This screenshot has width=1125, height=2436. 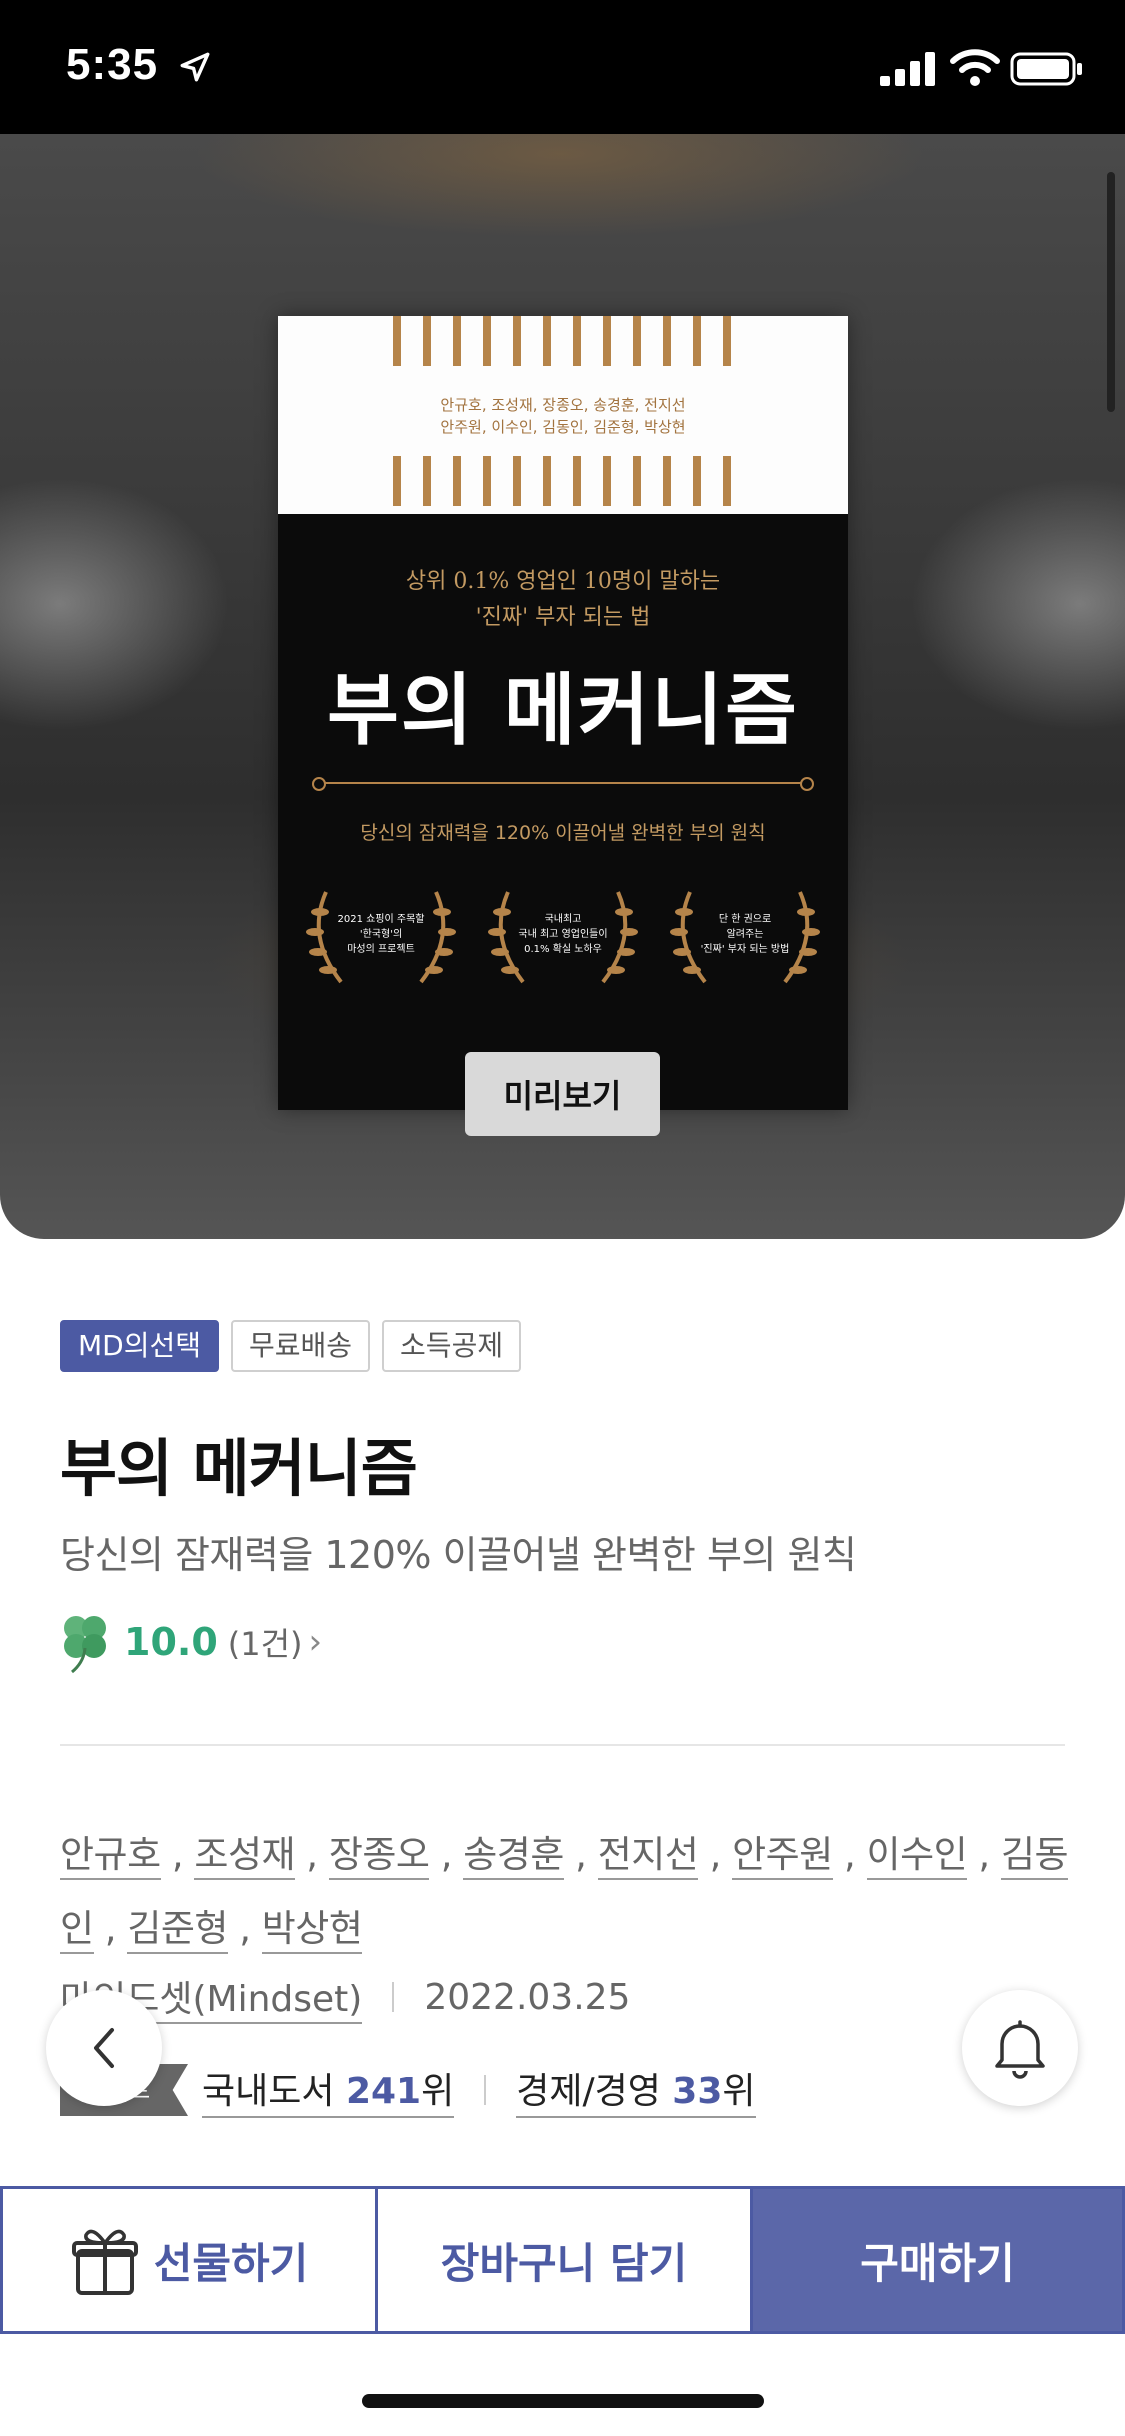 I want to click on laurel-1-line1: 2021 쇼핑이 주목할, so click(x=381, y=919).